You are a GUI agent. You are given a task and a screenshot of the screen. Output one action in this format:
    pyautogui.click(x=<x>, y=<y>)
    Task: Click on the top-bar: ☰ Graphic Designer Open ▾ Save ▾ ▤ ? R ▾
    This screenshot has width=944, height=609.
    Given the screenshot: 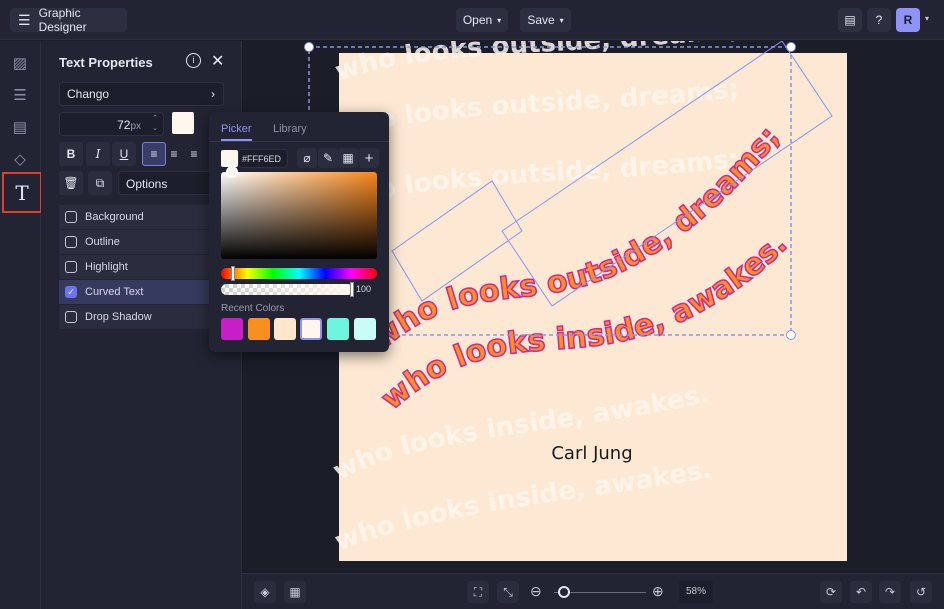 What is the action you would take?
    pyautogui.click(x=472, y=20)
    